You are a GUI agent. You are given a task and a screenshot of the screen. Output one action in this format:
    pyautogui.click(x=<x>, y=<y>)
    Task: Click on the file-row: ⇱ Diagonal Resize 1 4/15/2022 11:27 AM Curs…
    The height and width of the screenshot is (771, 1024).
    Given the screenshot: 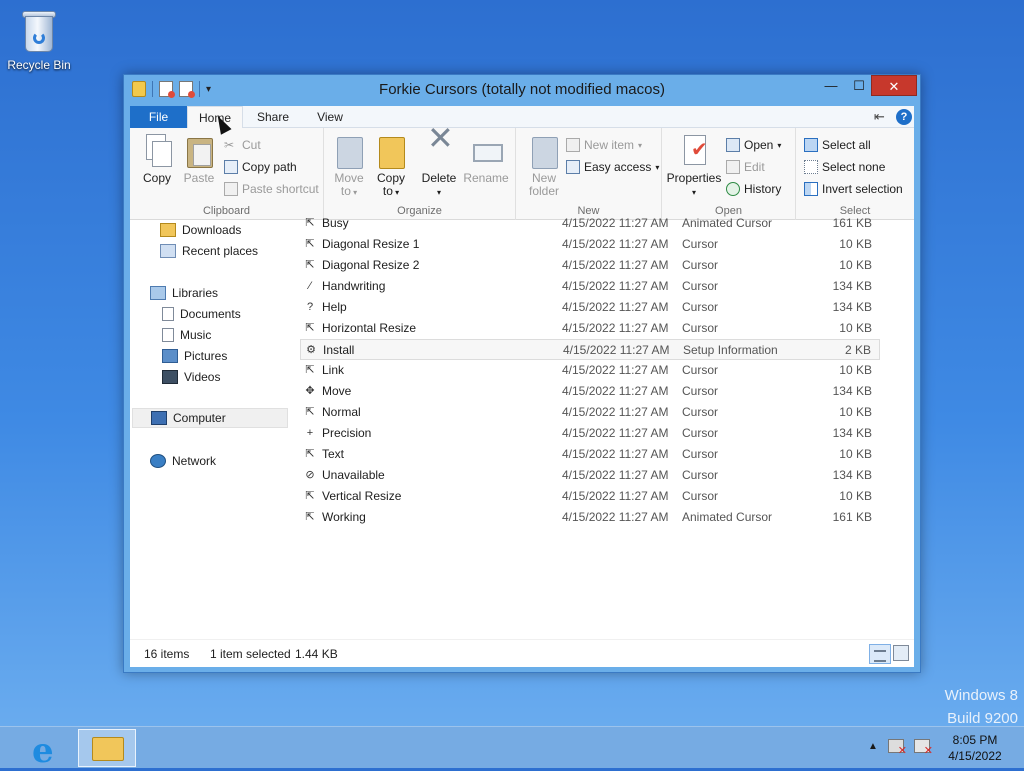 What is the action you would take?
    pyautogui.click(x=590, y=244)
    